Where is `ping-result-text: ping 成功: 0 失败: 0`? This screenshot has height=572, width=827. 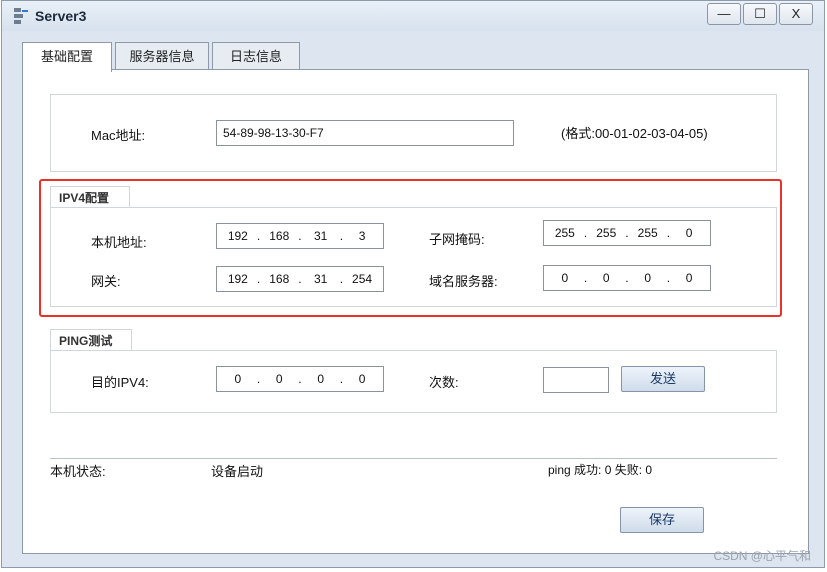 ping-result-text: ping 成功: 0 失败: 0 is located at coordinates (600, 470).